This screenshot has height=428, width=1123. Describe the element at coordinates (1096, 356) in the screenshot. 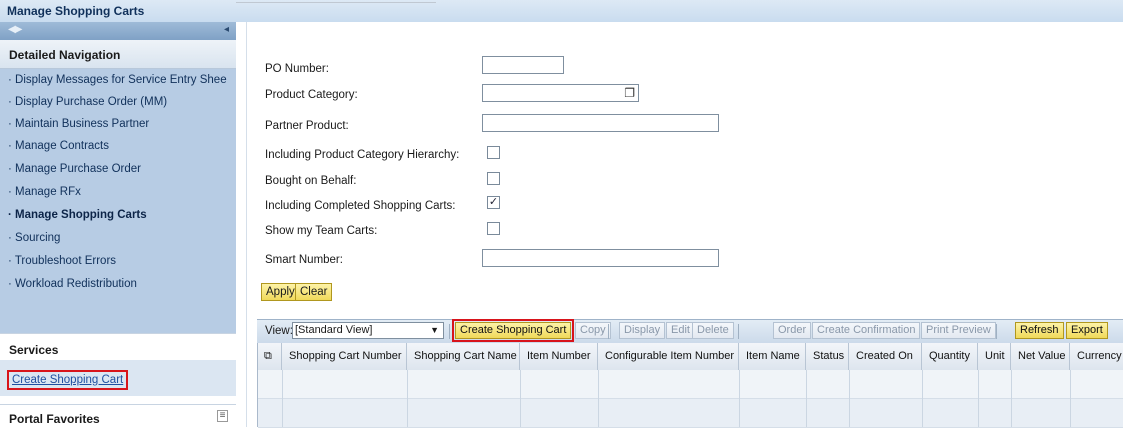

I see `column-header: Currency` at that location.